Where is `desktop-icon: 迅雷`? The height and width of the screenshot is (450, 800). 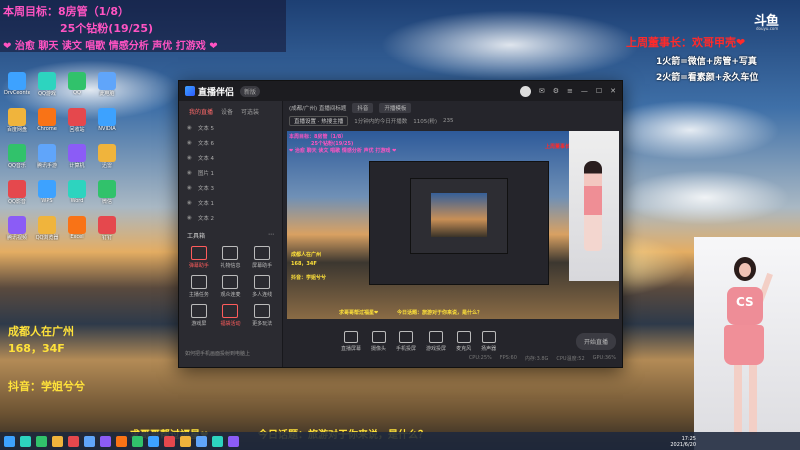 desktop-icon: 迅雷 is located at coordinates (107, 156).